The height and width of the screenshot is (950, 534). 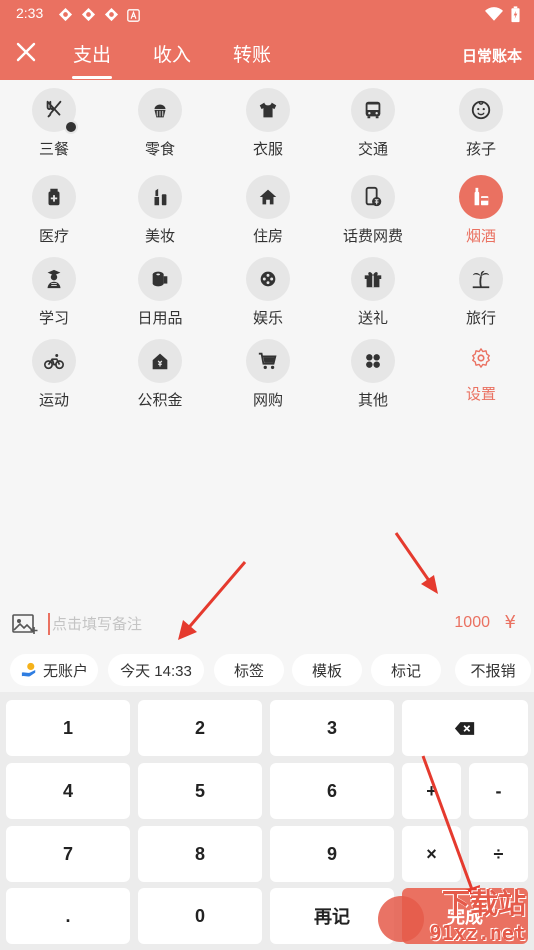 I want to click on arrow-to-amount, so click(x=416, y=563).